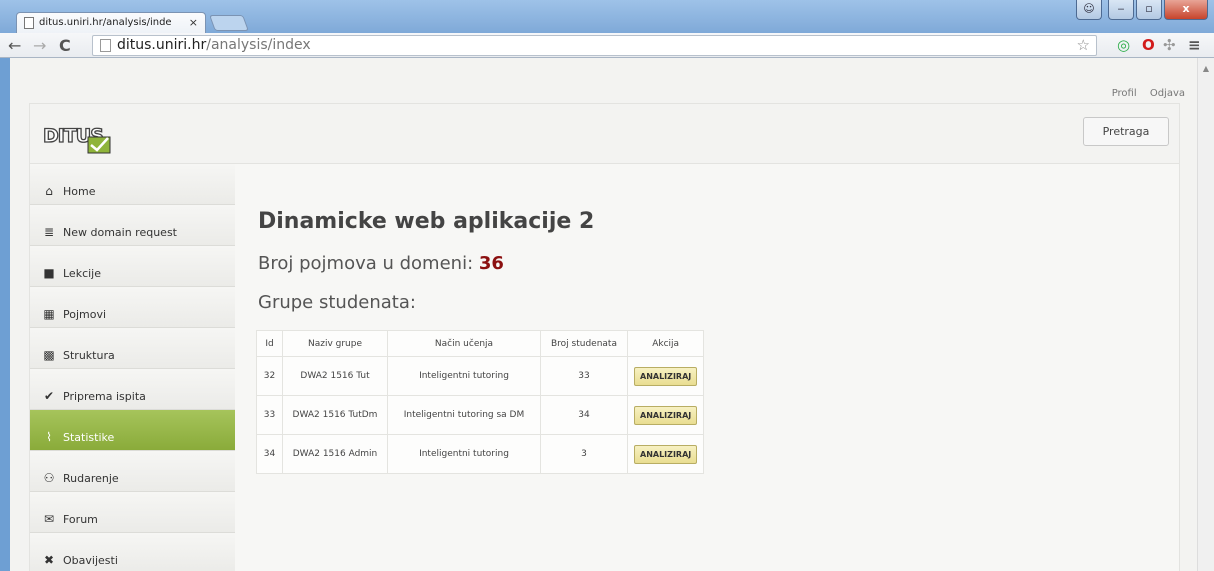 The image size is (1214, 571). I want to click on home-icon: ⌂, so click(49, 191).